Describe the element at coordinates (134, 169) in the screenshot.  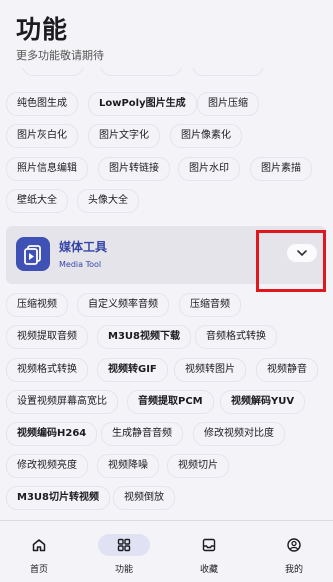
I see `feature-chip: 图片转链接` at that location.